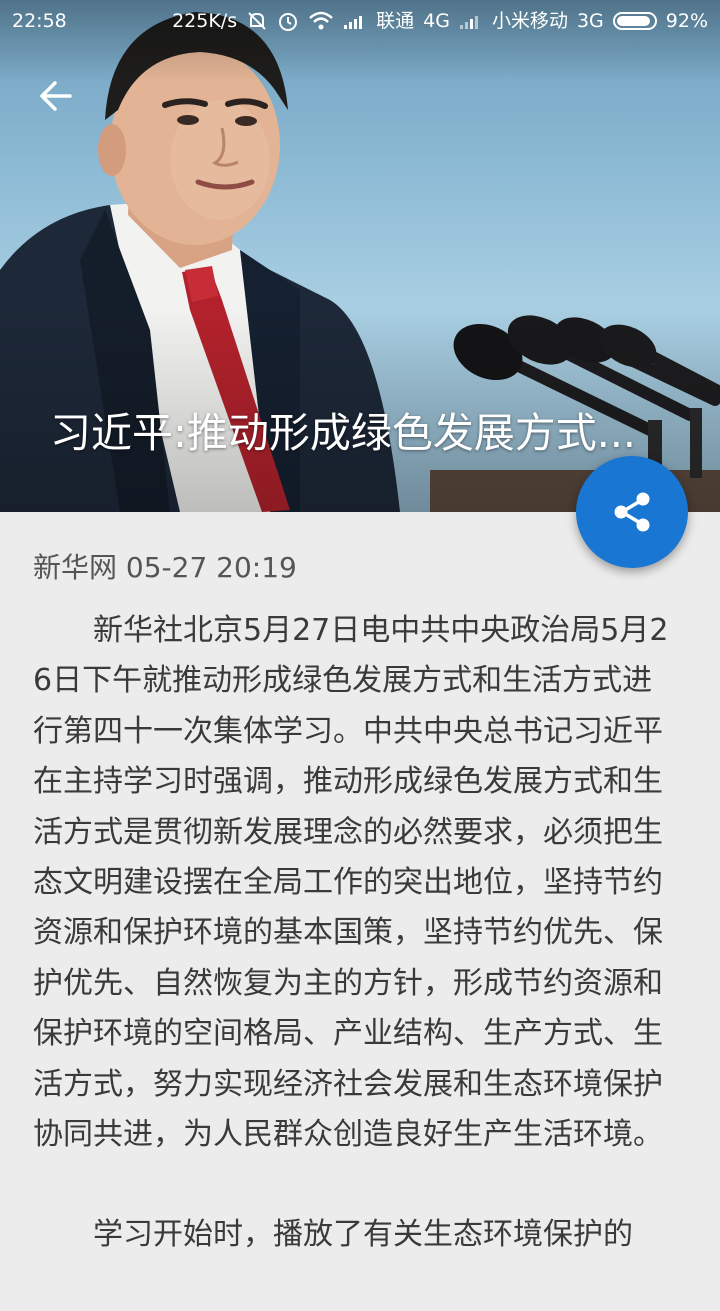 The width and height of the screenshot is (720, 1311). What do you see at coordinates (395, 21) in the screenshot?
I see `carrier-1: 联通` at bounding box center [395, 21].